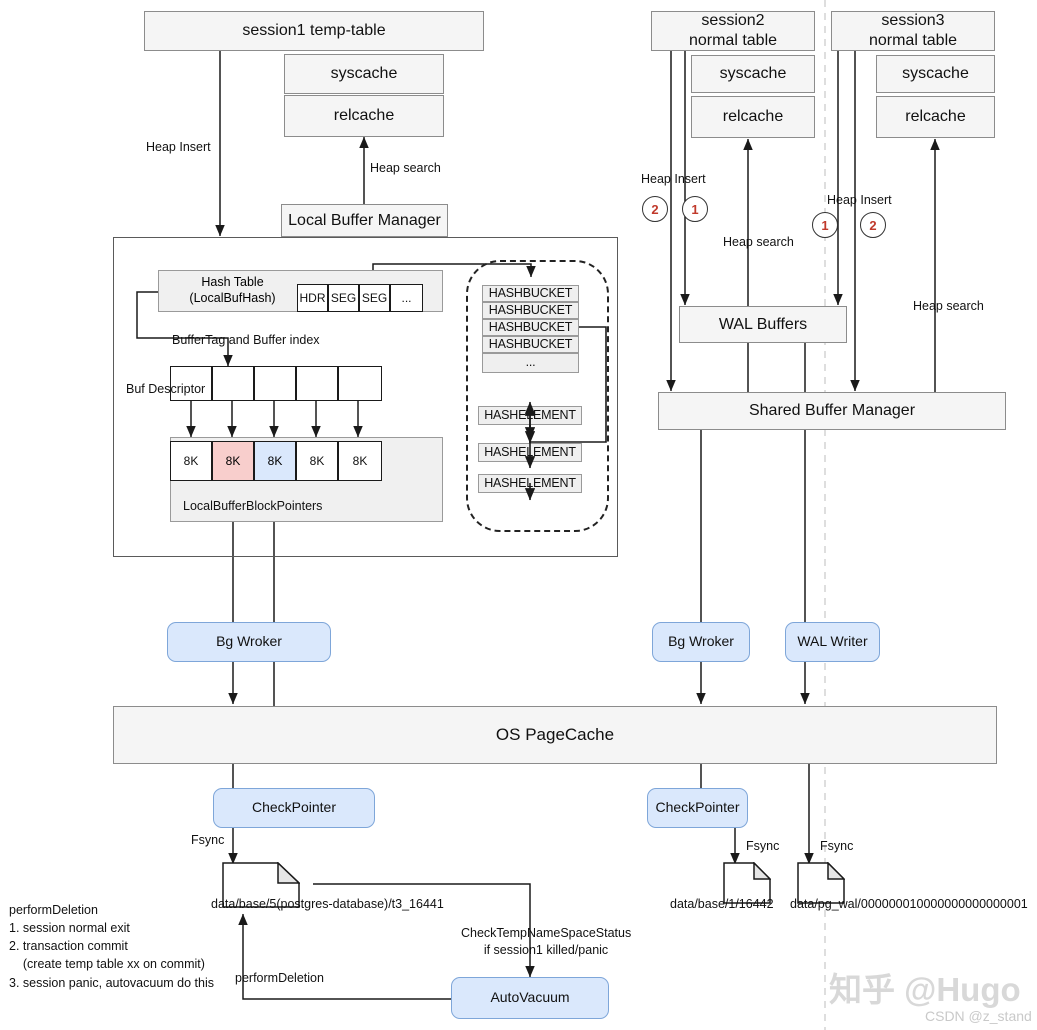 This screenshot has height=1030, width=1037. What do you see at coordinates (763, 846) in the screenshot?
I see `fsync-label-mid: Fsync` at bounding box center [763, 846].